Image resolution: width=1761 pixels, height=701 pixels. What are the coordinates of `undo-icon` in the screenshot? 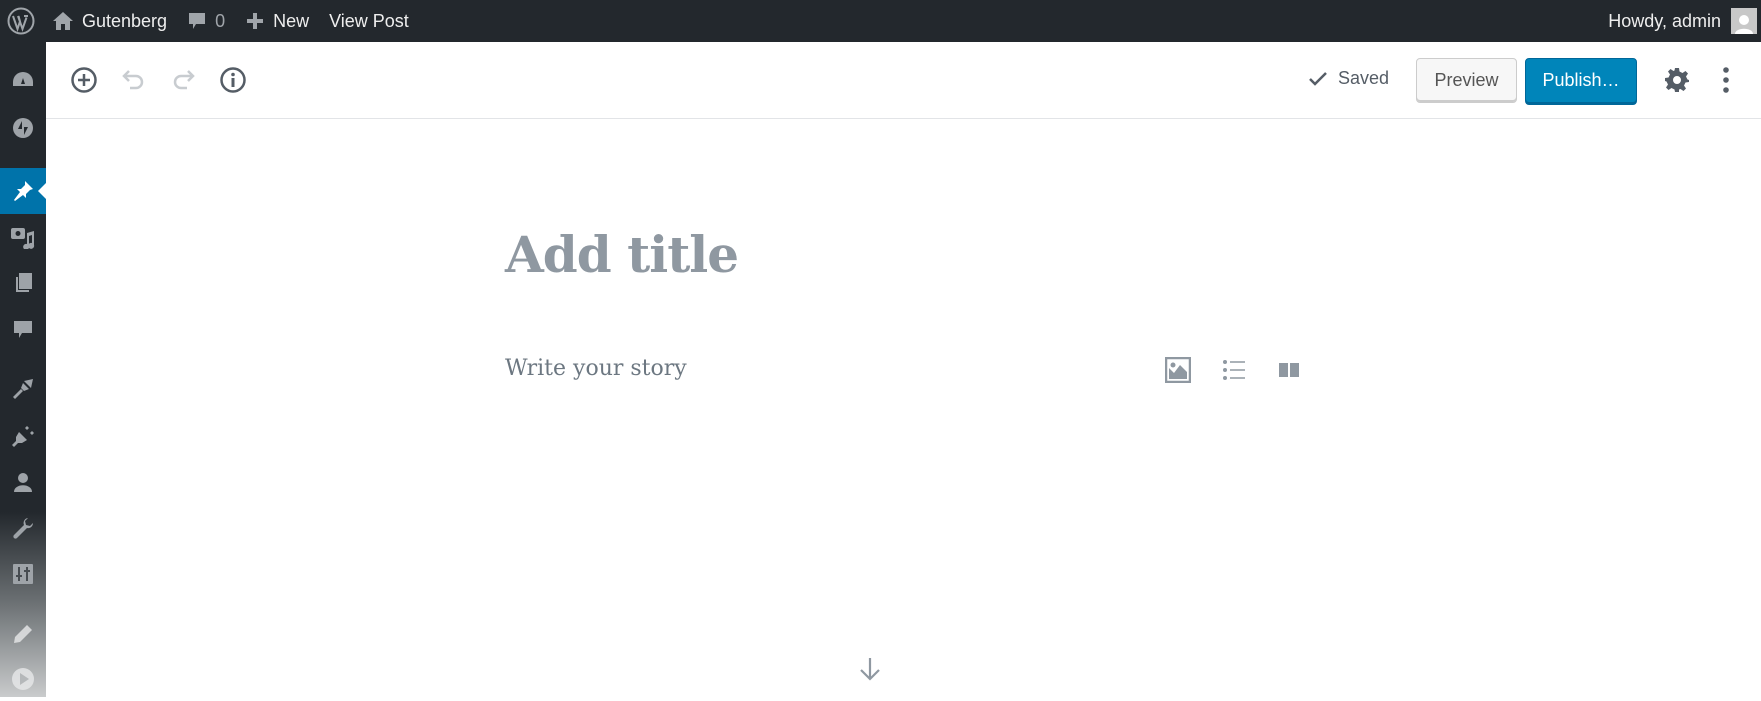 It's located at (133, 80).